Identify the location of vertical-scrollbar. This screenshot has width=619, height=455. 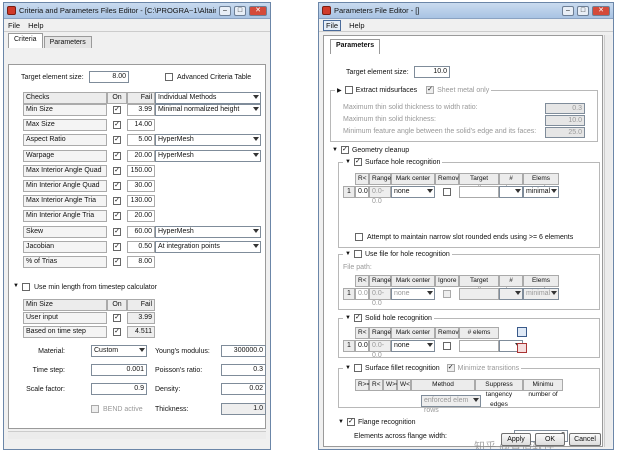
(608, 241).